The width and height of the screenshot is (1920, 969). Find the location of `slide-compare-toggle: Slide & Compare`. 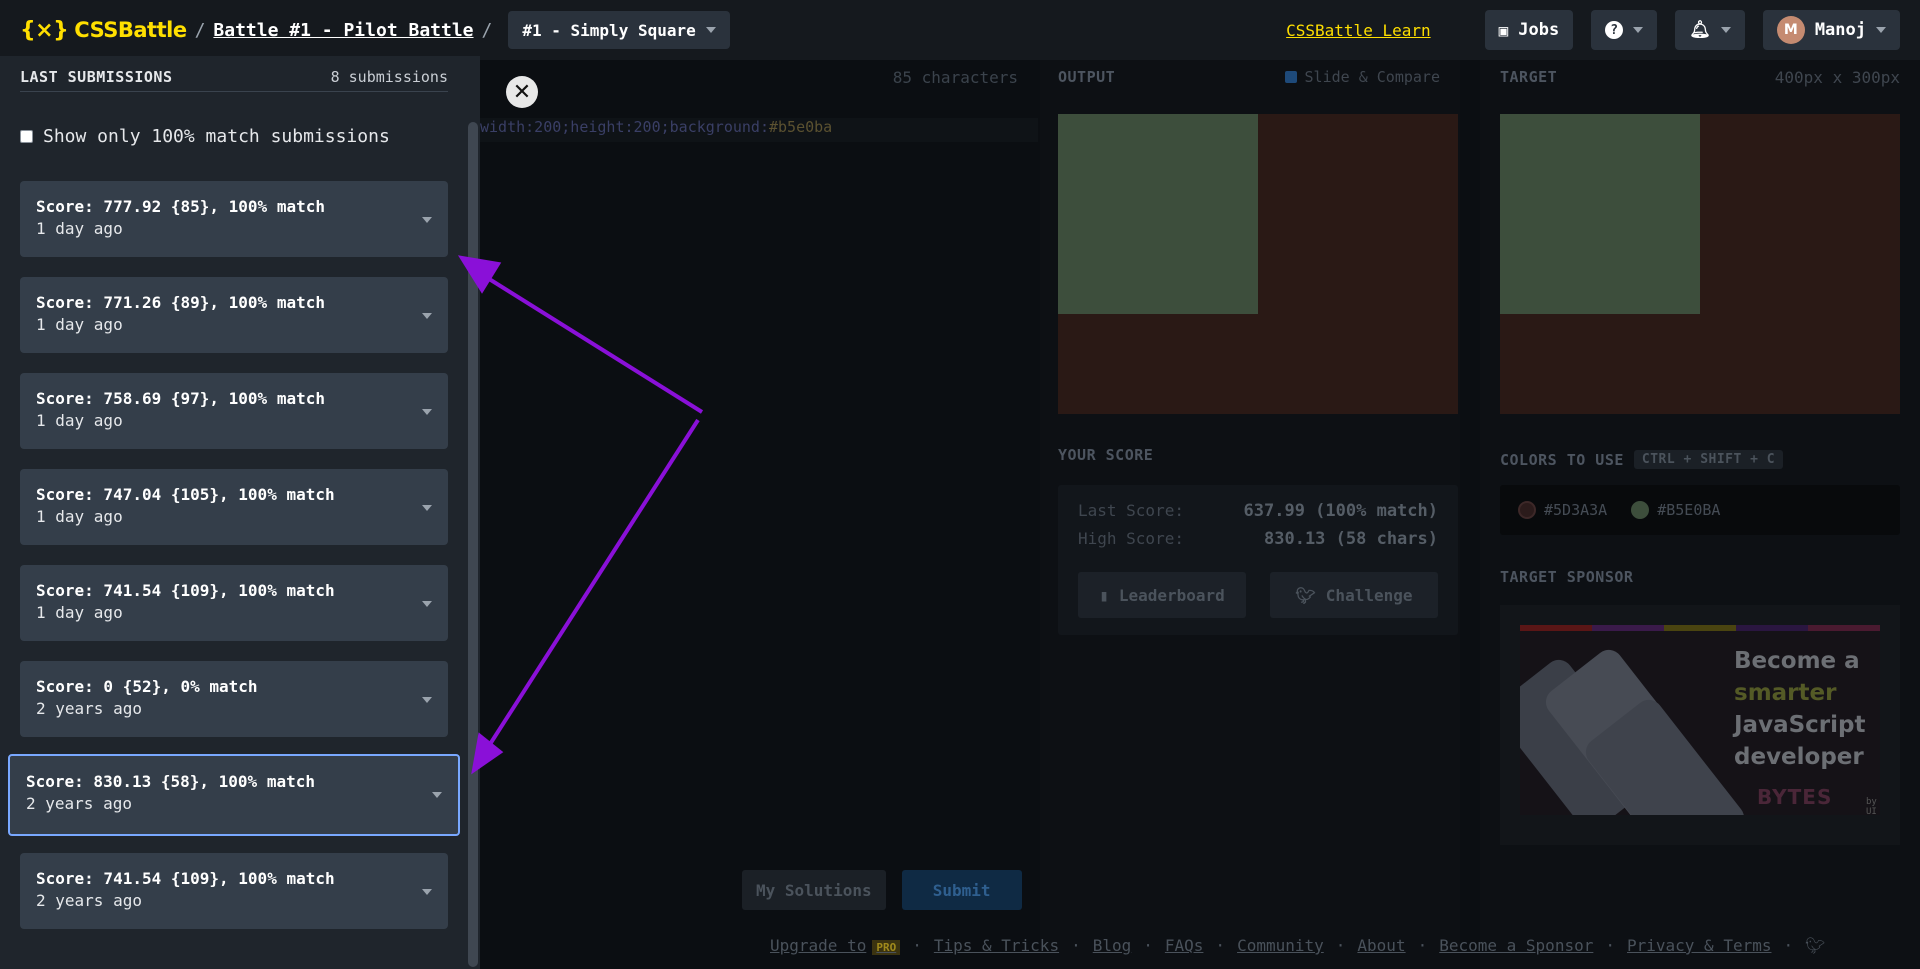

slide-compare-toggle: Slide & Compare is located at coordinates (1362, 77).